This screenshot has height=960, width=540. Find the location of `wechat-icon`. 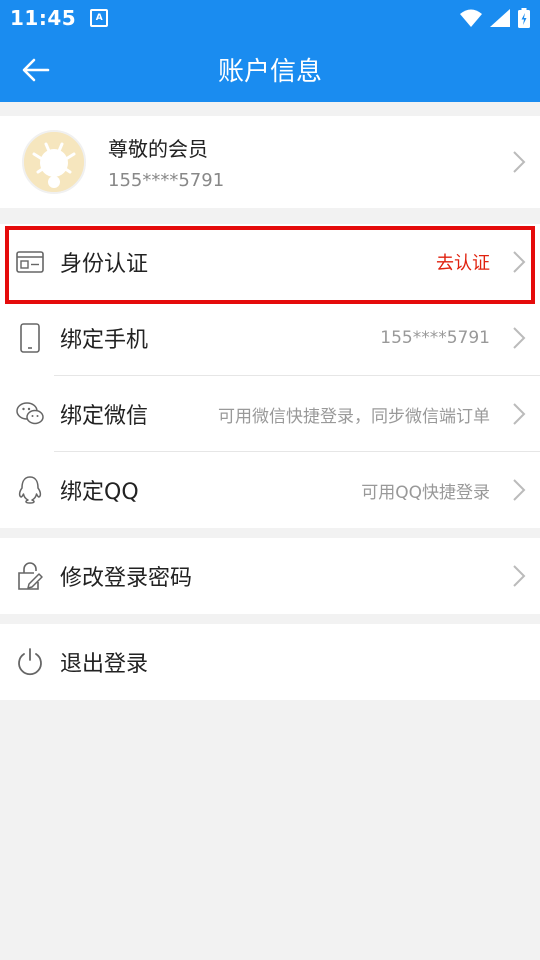

wechat-icon is located at coordinates (30, 413).